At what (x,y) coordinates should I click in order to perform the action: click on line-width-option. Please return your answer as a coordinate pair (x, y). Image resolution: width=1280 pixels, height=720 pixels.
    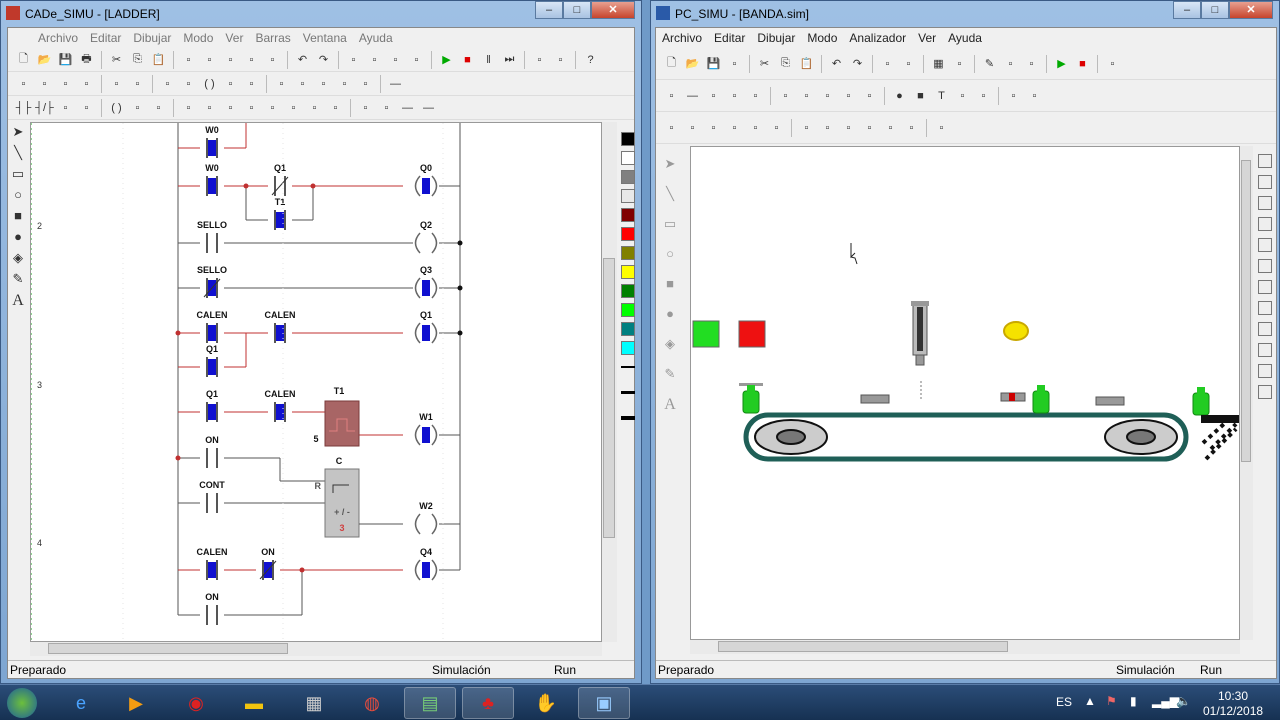
    Looking at the image, I should click on (628, 398).